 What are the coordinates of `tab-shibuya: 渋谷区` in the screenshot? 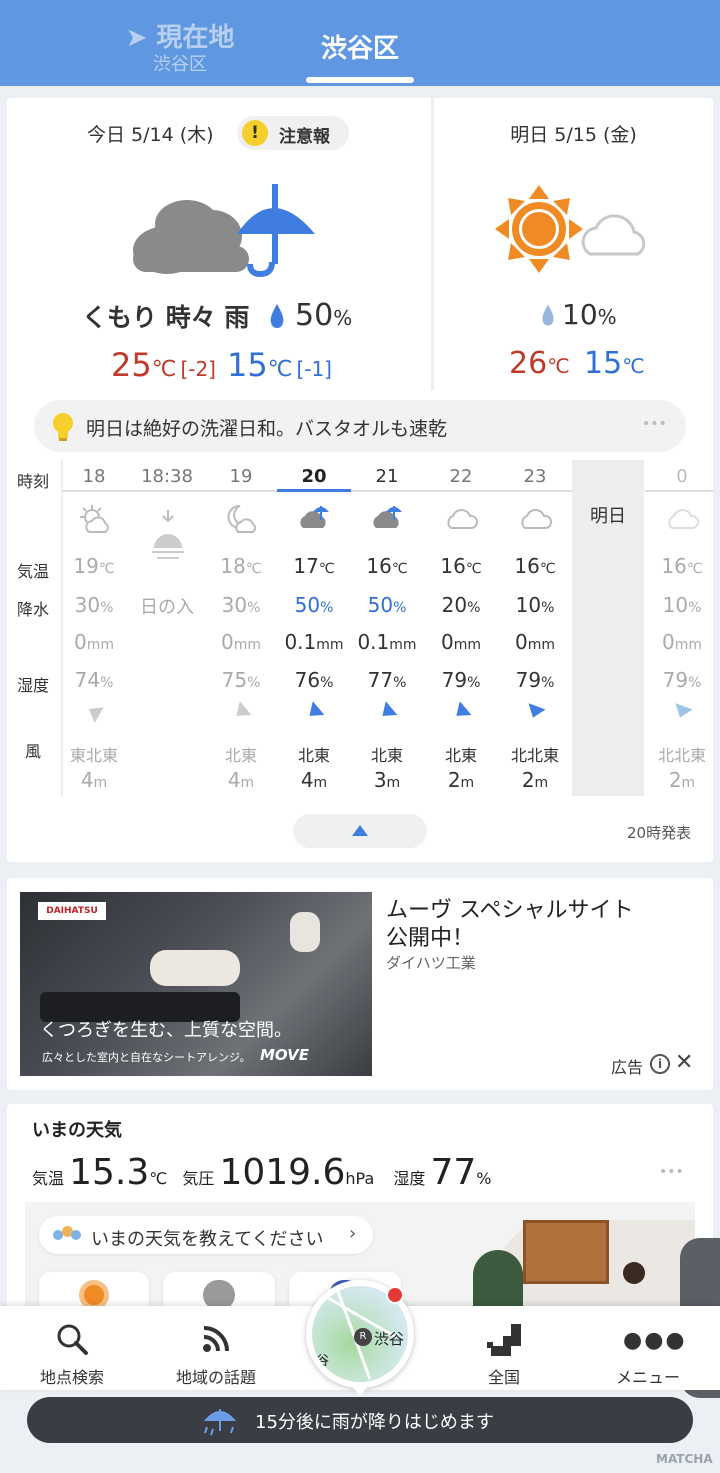 It's located at (360, 49).